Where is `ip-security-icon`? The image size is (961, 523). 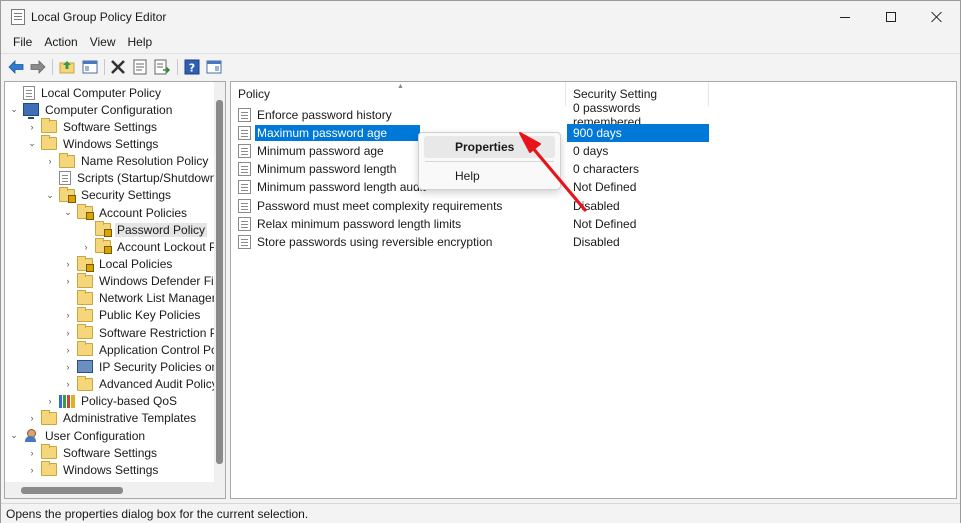
ip-security-icon is located at coordinates (85, 367).